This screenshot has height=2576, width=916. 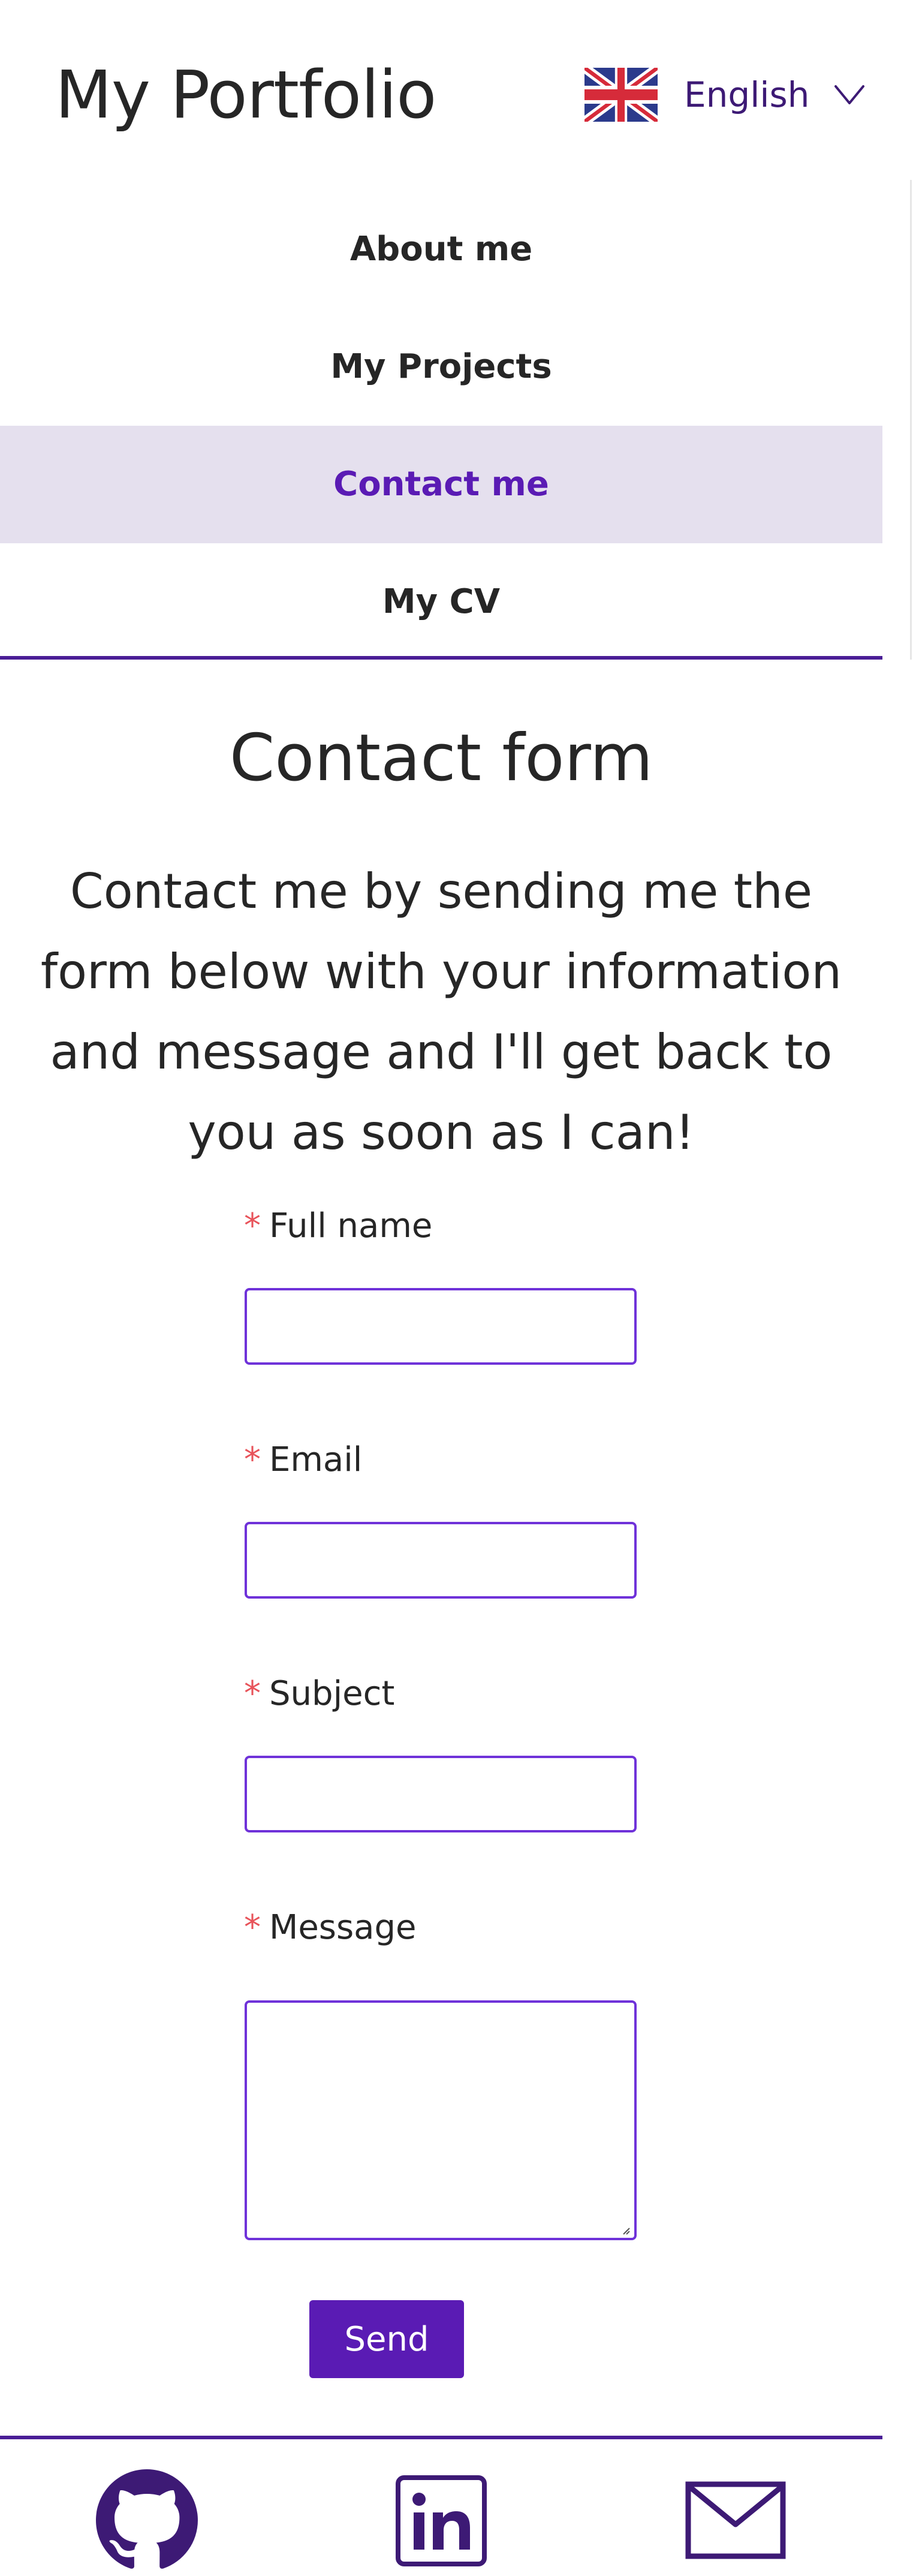 I want to click on subject-label-text: Subject, so click(x=332, y=1694).